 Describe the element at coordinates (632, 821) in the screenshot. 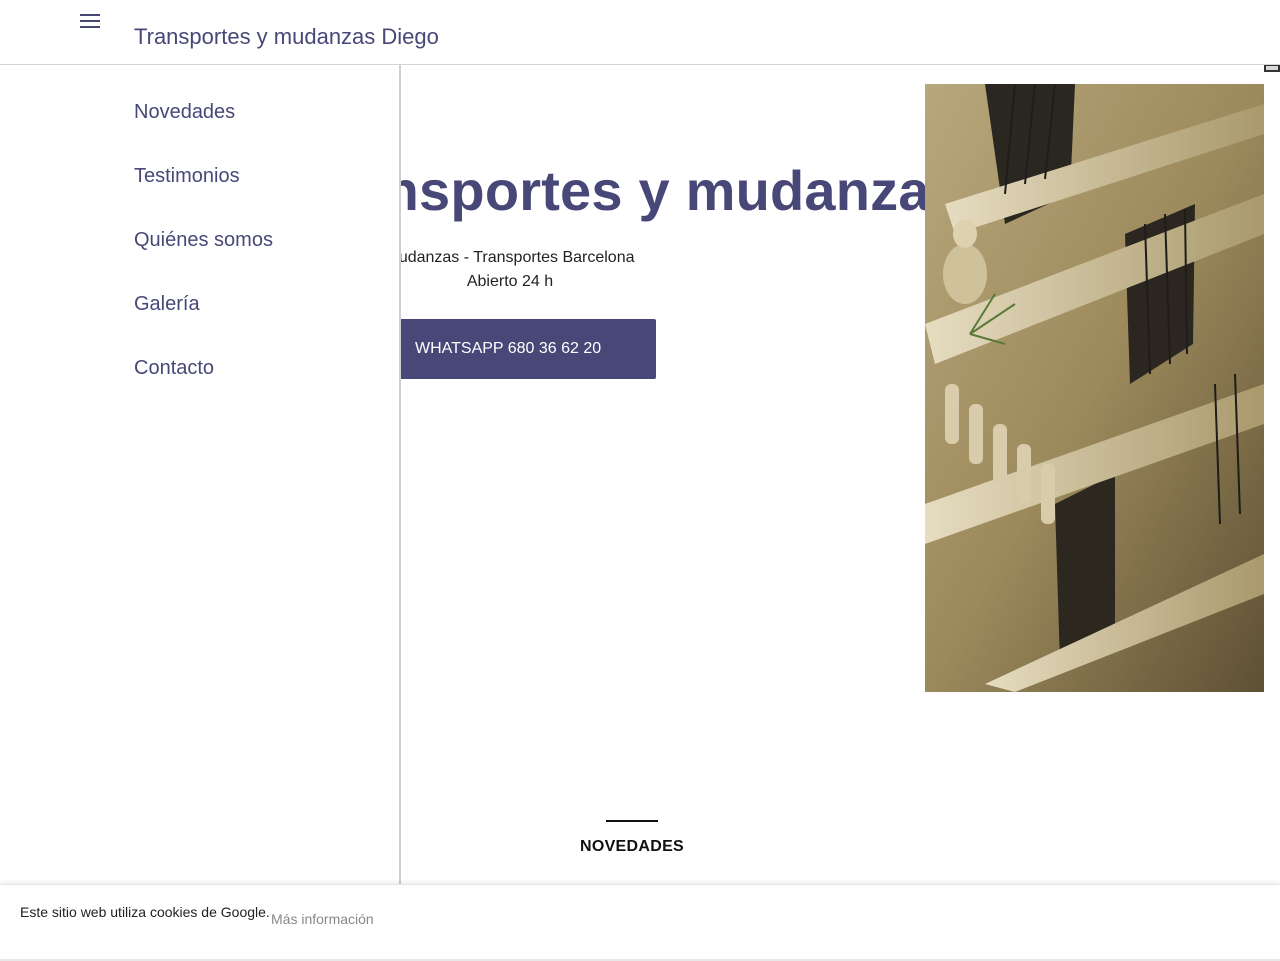

I see `section-divider` at that location.